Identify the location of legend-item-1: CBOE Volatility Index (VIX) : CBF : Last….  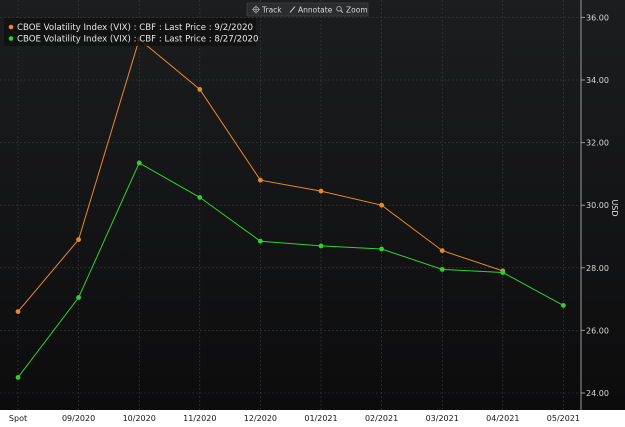
(130, 28).